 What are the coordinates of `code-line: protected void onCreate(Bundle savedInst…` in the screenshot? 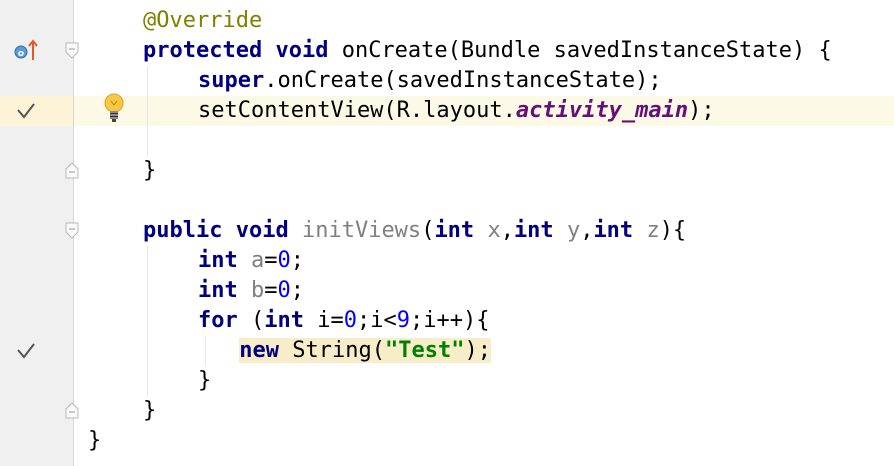 It's located at (416, 51).